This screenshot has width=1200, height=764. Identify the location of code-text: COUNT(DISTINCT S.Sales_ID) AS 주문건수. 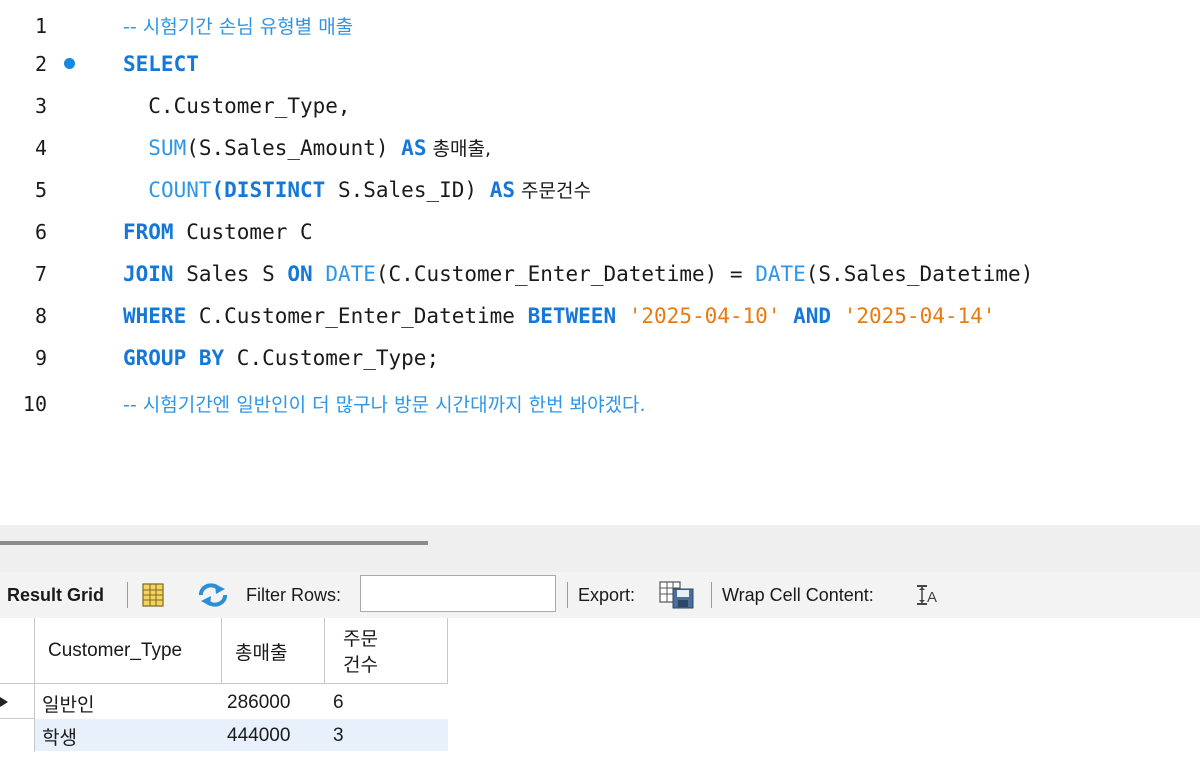
(357, 190).